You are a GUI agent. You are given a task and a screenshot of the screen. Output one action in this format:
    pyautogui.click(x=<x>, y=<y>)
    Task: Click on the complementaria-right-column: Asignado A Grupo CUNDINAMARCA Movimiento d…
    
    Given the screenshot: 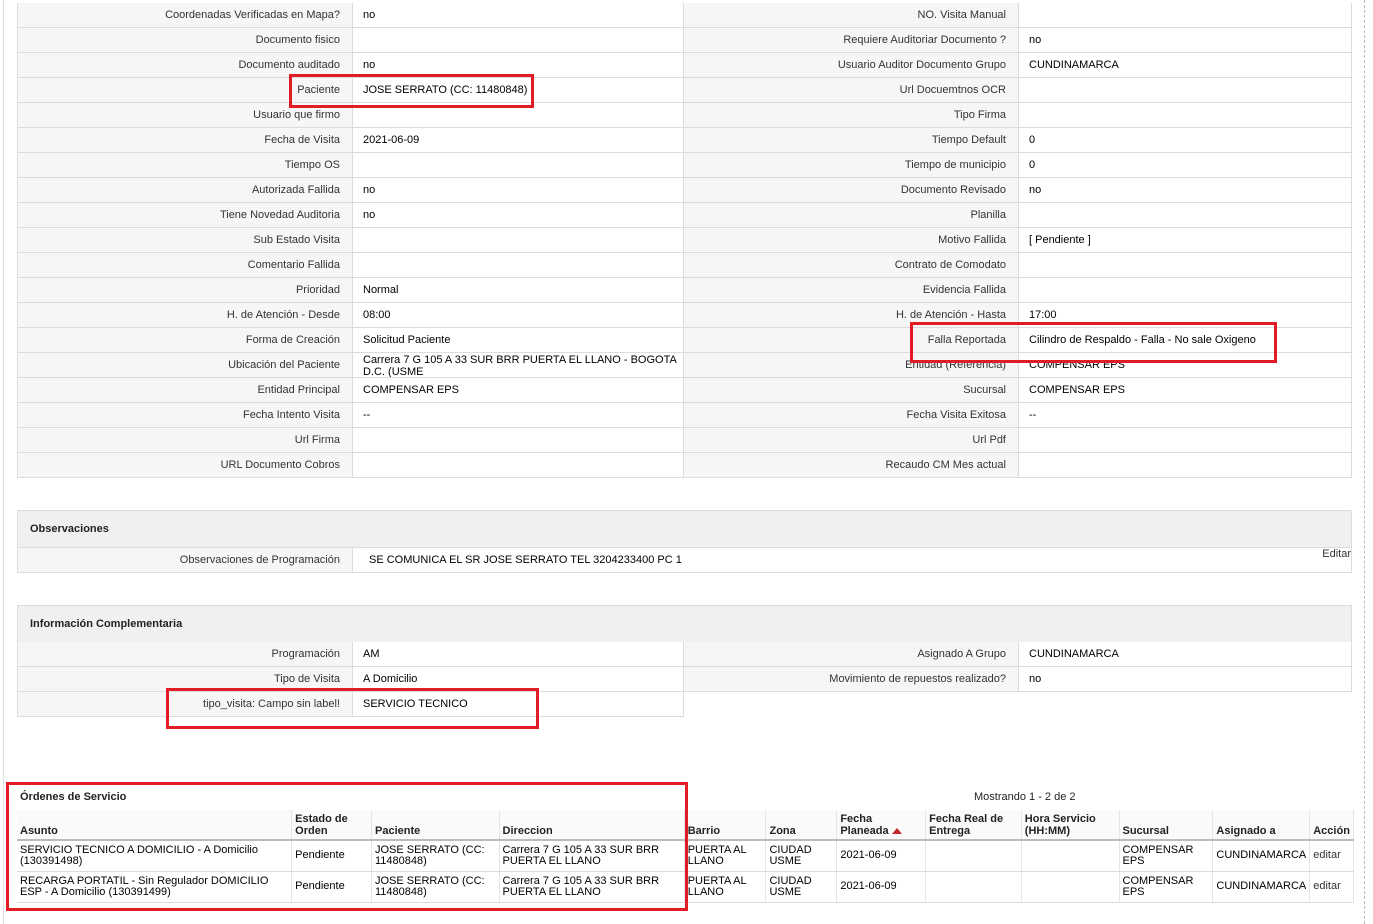 What is the action you would take?
    pyautogui.click(x=1018, y=679)
    